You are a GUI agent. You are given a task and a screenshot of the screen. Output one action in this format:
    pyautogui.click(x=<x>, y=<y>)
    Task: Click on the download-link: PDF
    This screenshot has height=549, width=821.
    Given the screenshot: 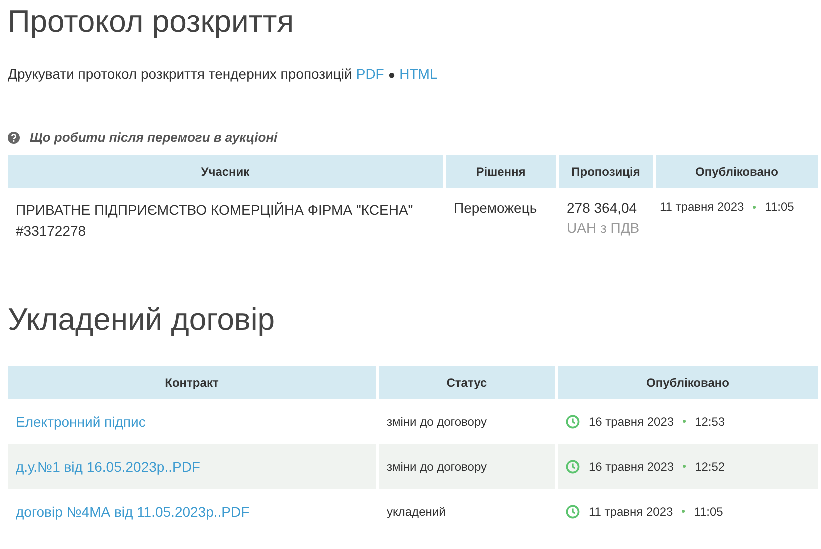 What is the action you would take?
    pyautogui.click(x=370, y=74)
    